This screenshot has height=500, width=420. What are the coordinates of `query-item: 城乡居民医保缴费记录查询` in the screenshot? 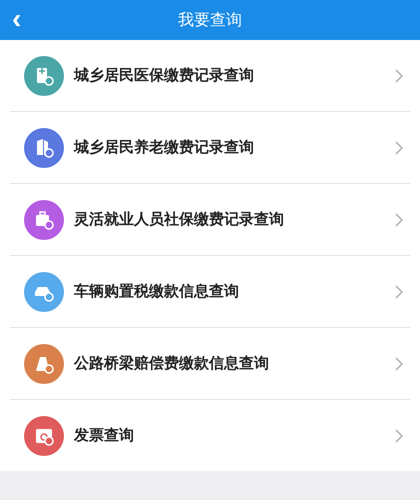 It's located at (210, 76).